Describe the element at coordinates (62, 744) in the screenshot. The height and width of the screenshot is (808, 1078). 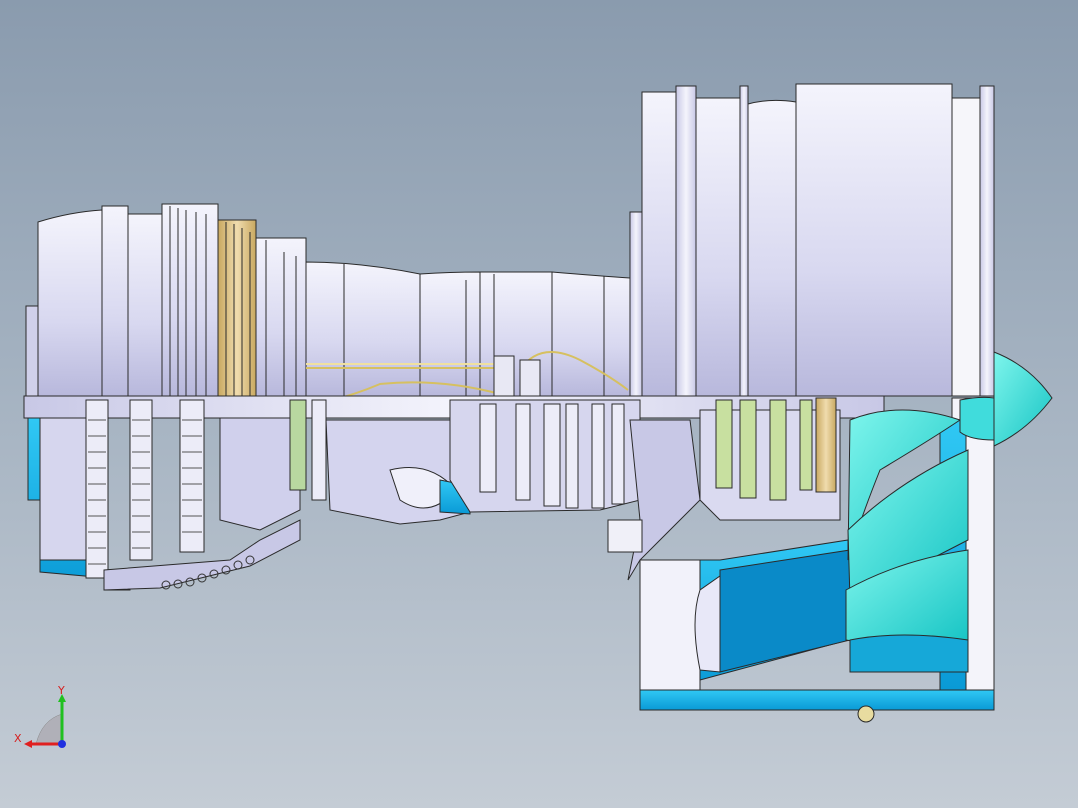
I see `z-axis-dot-icon` at that location.